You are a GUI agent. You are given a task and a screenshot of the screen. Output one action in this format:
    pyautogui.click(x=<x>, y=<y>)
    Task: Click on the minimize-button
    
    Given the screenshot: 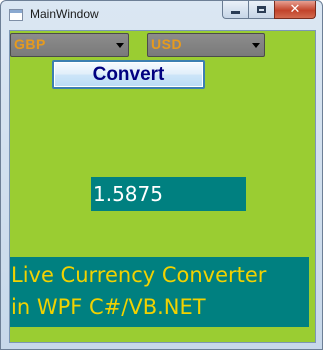 What is the action you would take?
    pyautogui.click(x=235, y=10)
    